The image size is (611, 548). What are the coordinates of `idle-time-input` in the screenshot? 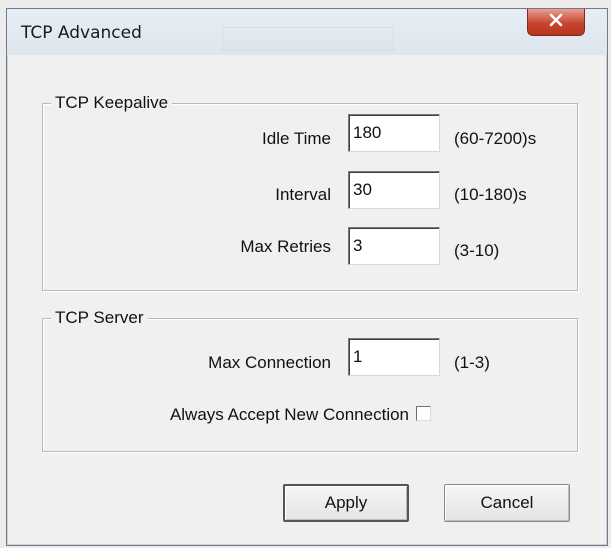 It's located at (394, 133).